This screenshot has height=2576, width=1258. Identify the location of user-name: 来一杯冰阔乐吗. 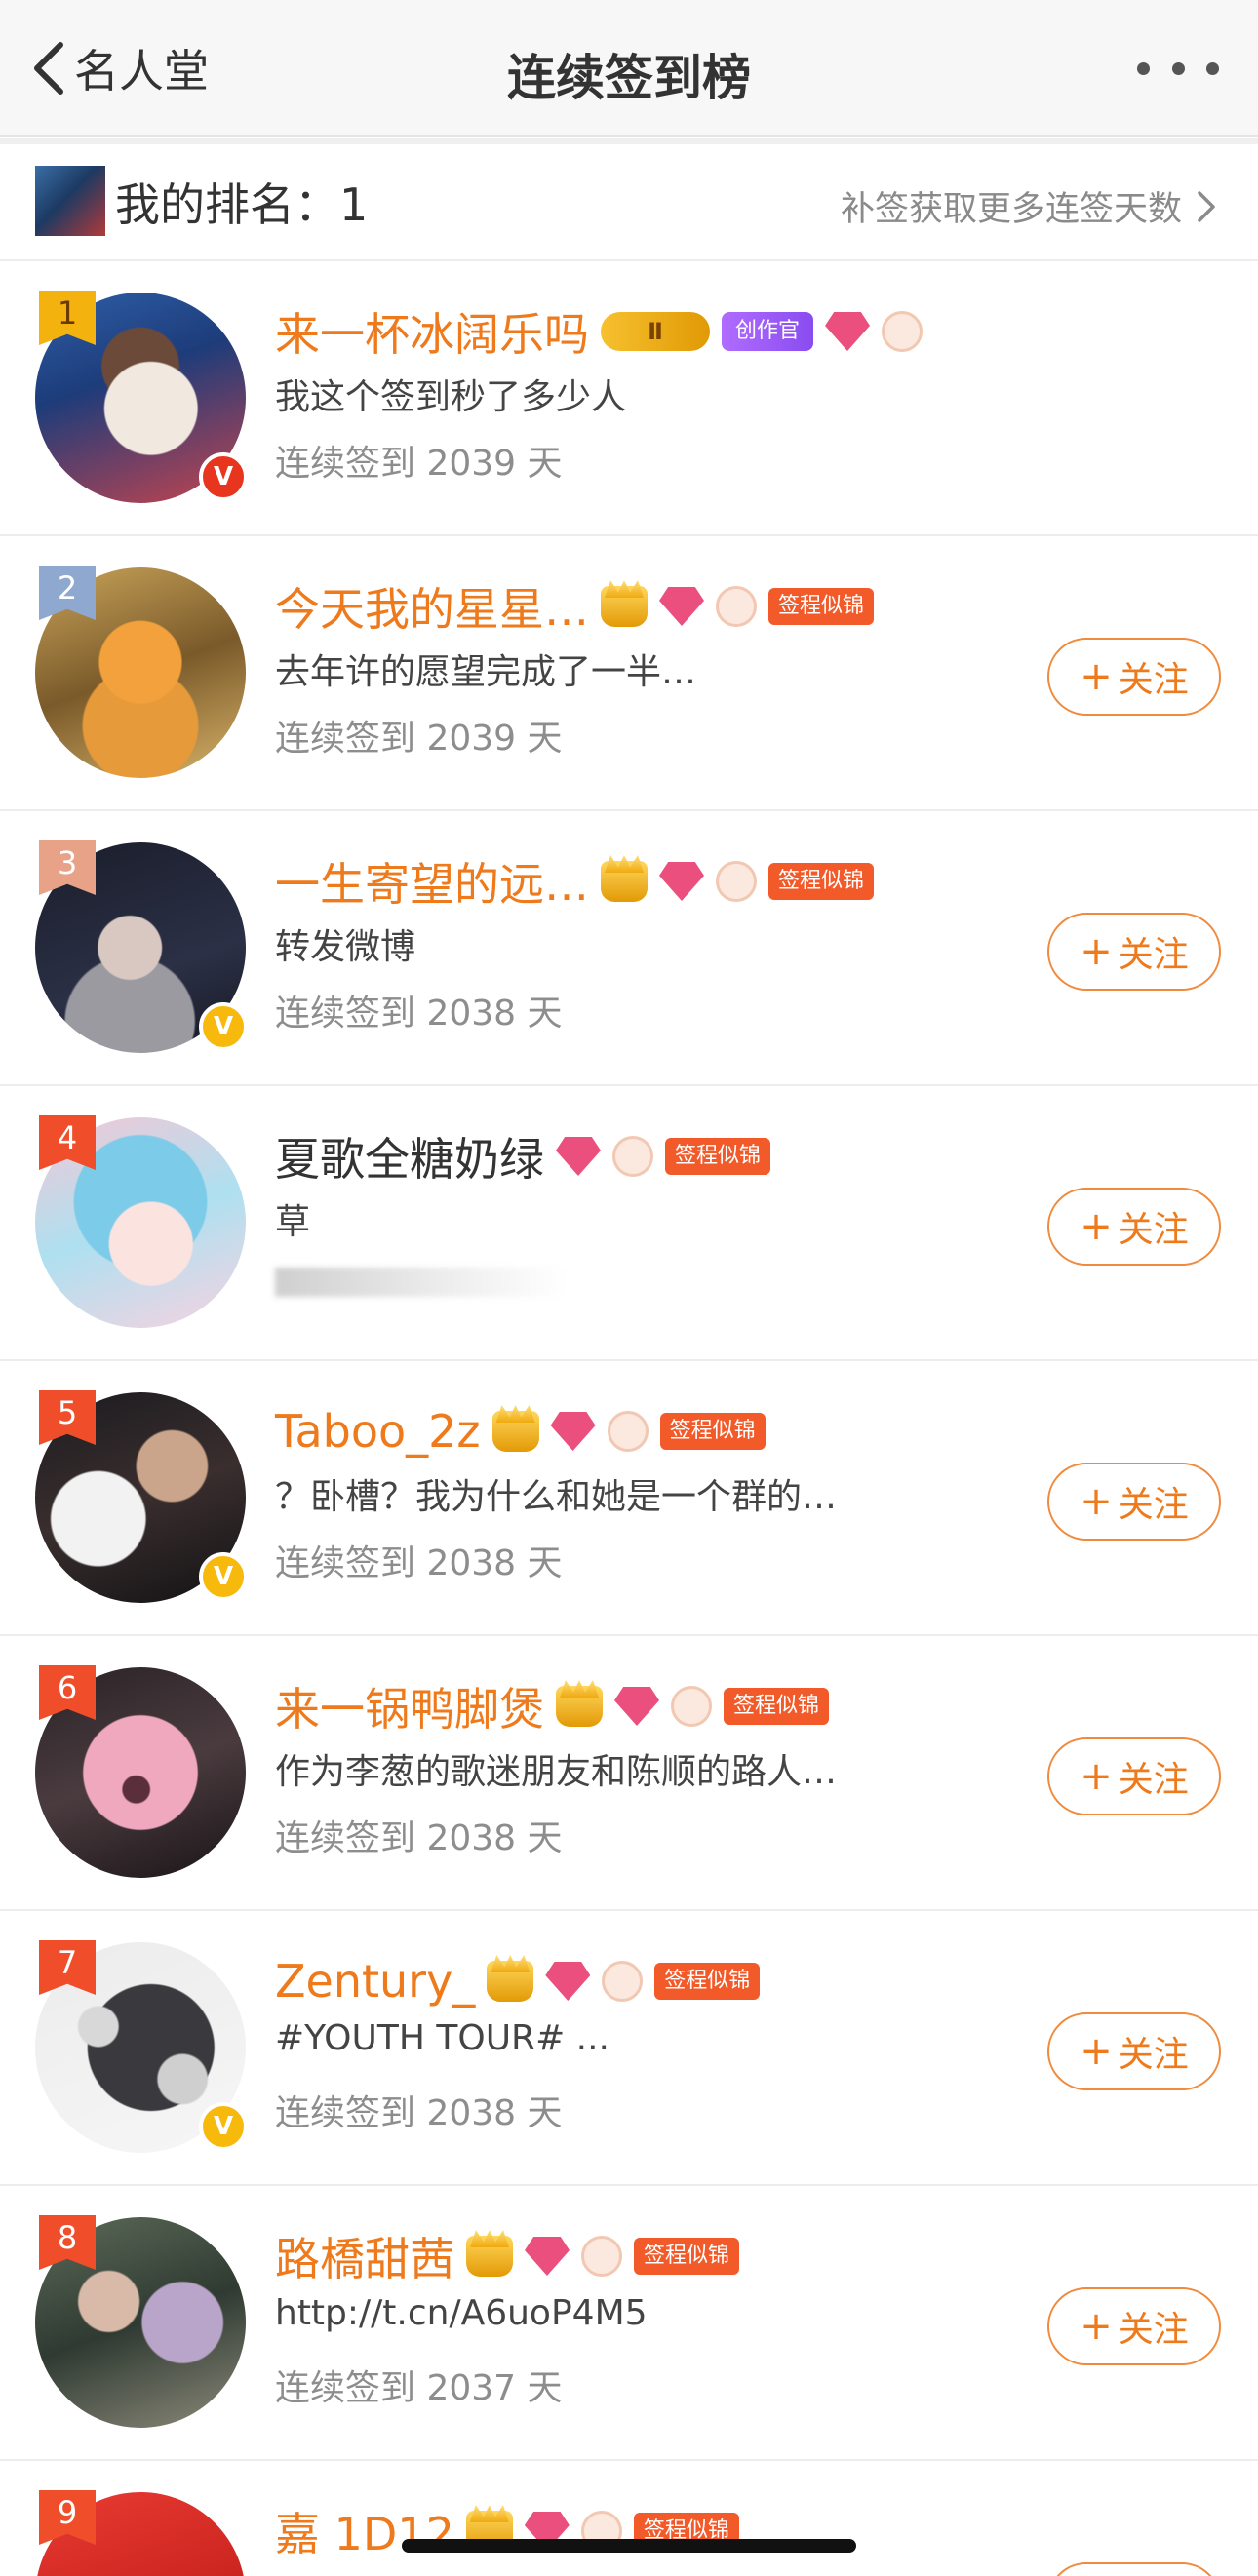
(432, 331).